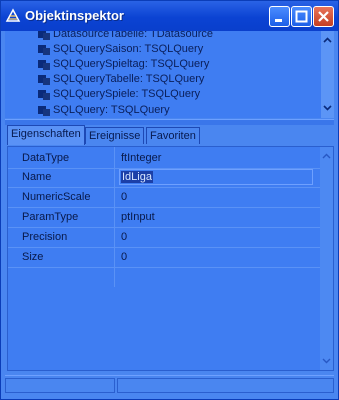 The width and height of the screenshot is (339, 400). I want to click on close-button, so click(323, 16).